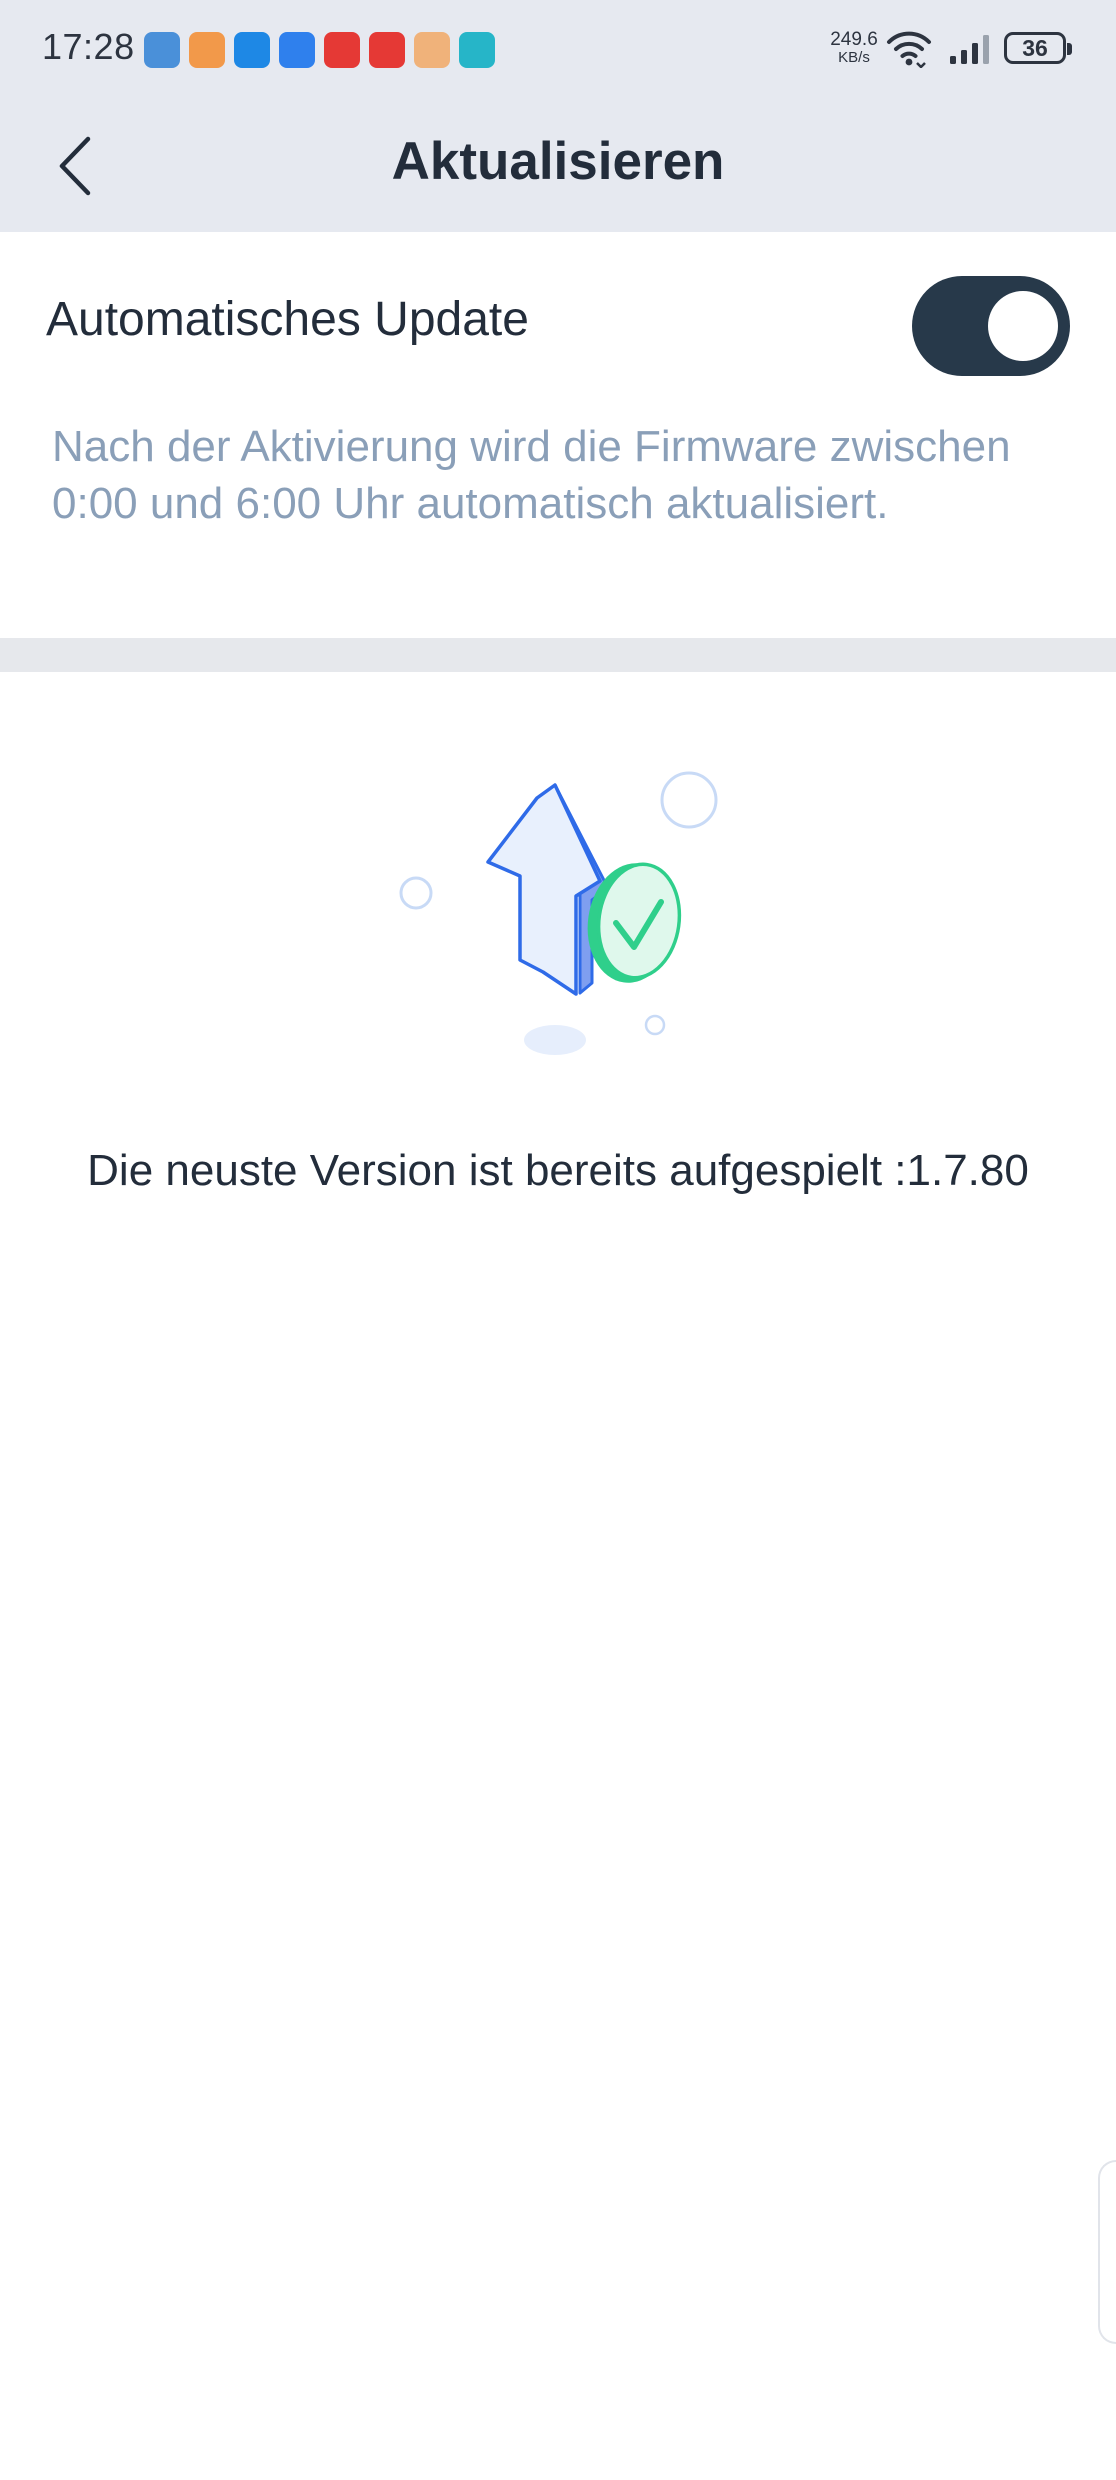 The width and height of the screenshot is (1116, 2480). I want to click on app-bar: Aktualisieren, so click(558, 168).